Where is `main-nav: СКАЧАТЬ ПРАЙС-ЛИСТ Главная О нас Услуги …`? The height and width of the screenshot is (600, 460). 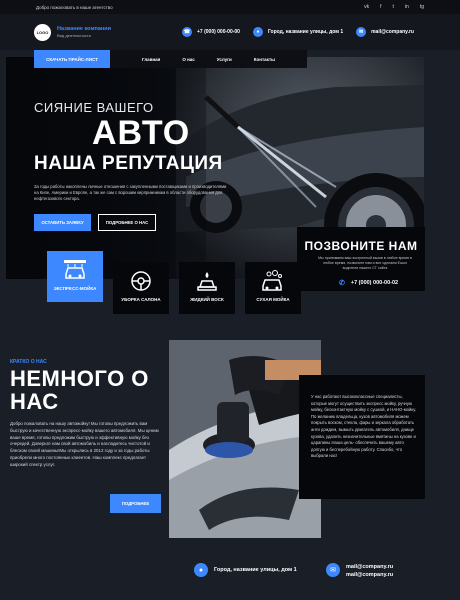 main-nav: СКАЧАТЬ ПРАЙС-ЛИСТ Главная О нас Услуги … is located at coordinates (170, 59).